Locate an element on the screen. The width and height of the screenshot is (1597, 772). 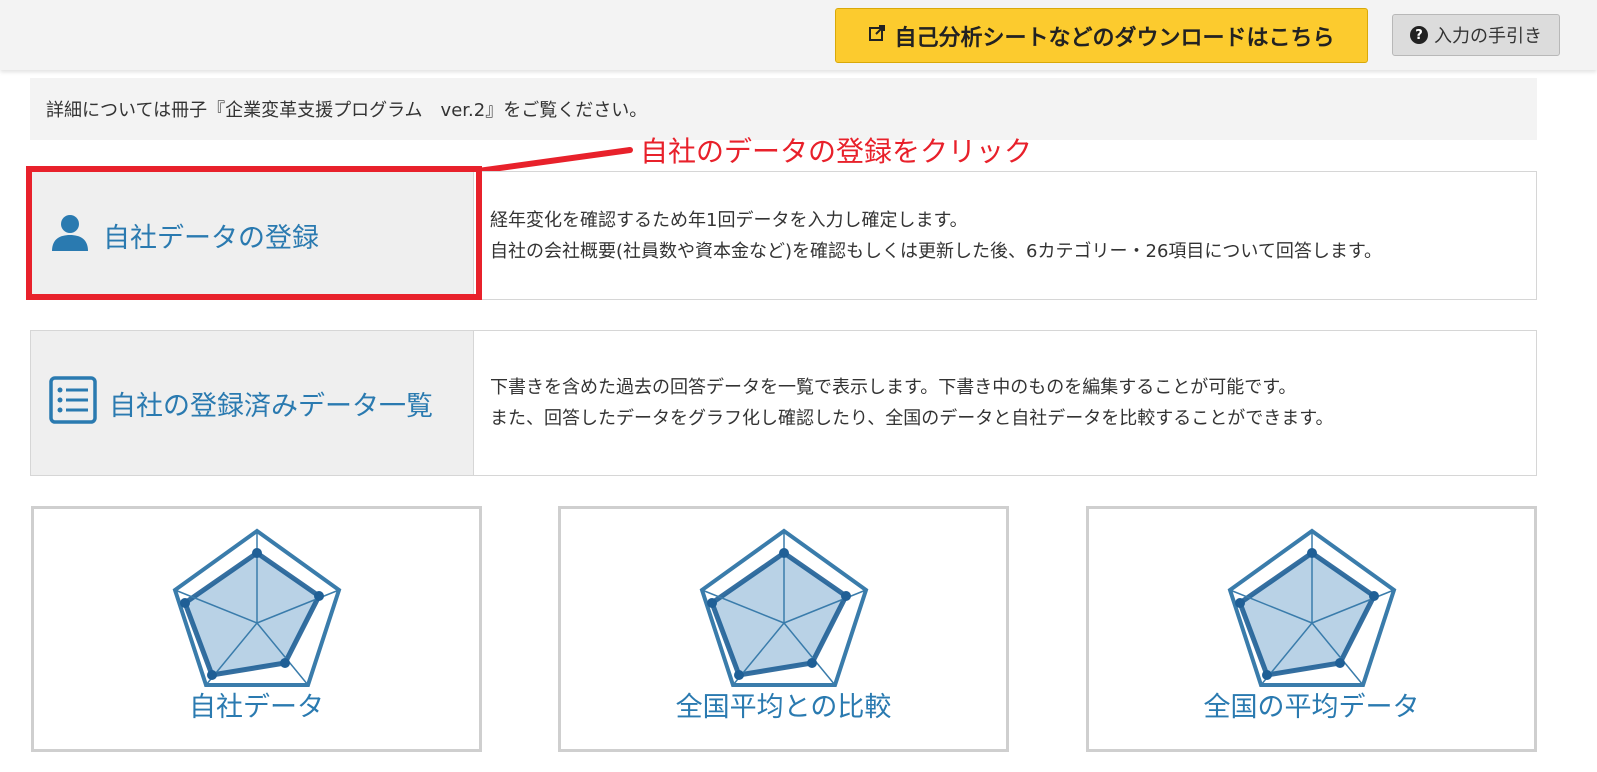
input-guide-button: ? 入力の手引き is located at coordinates (1476, 35).